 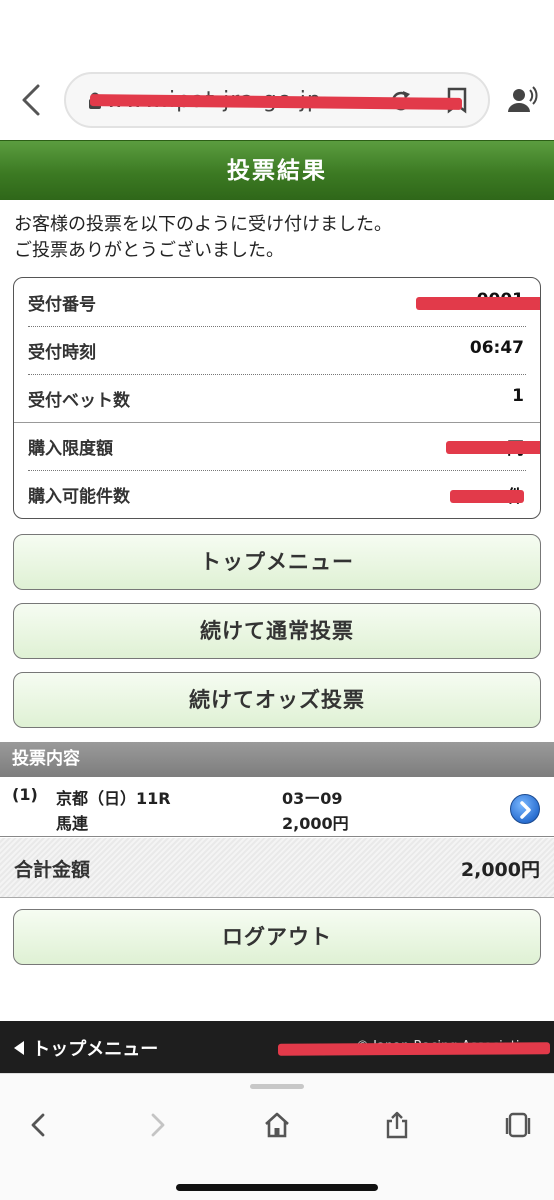 What do you see at coordinates (525, 809) in the screenshot?
I see `detail-arrow-icon` at bounding box center [525, 809].